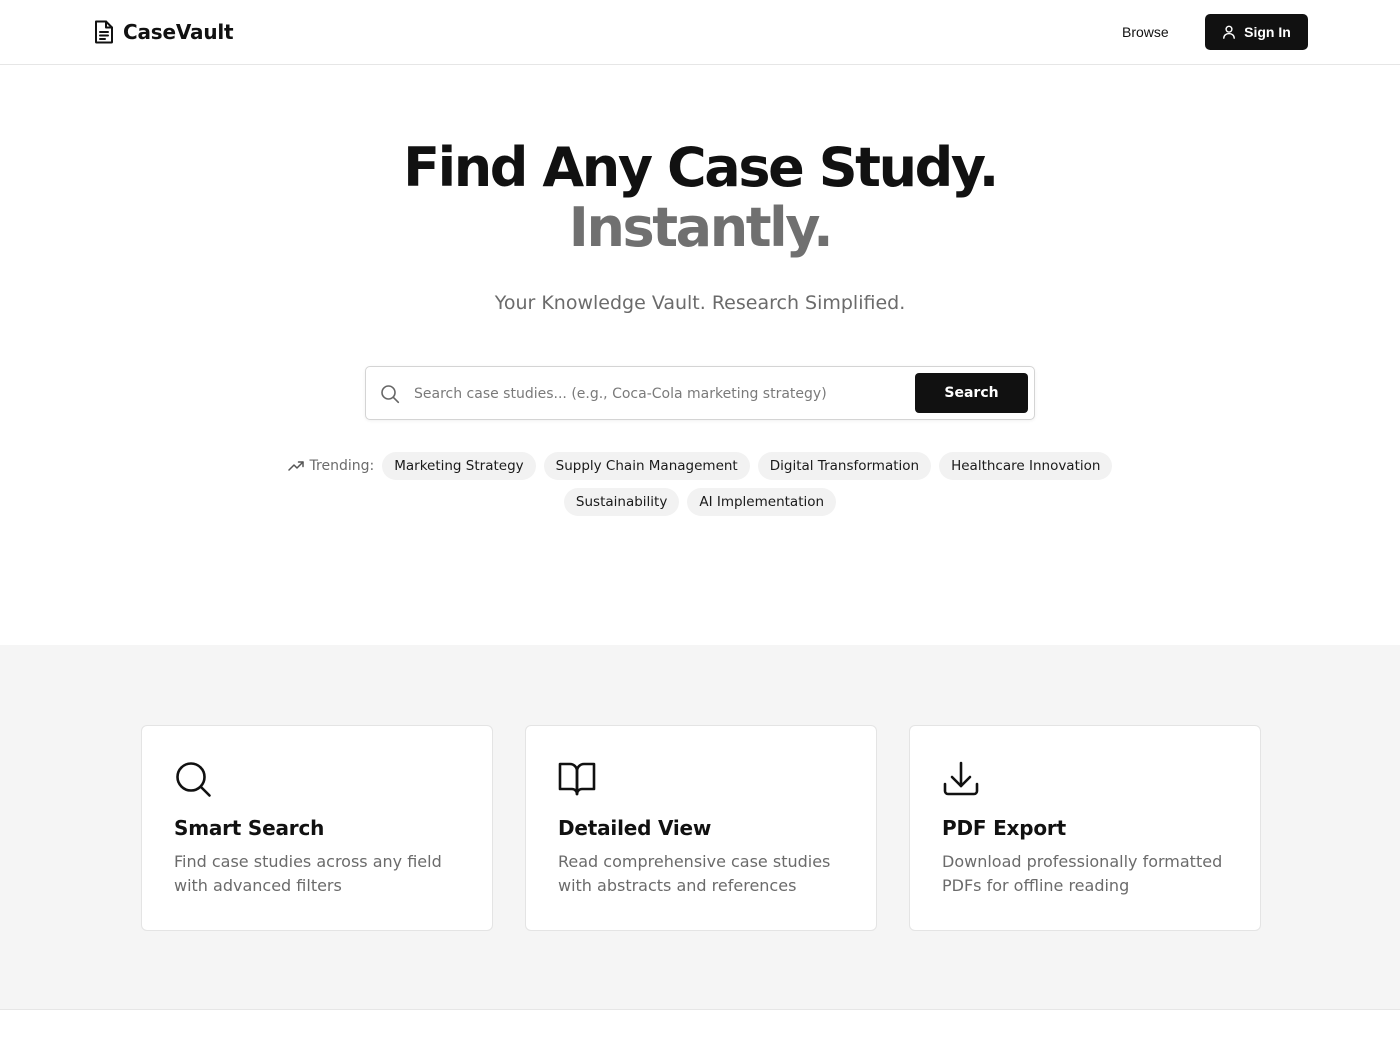 The image size is (1400, 1050). I want to click on hero-title-accent: Instantly., so click(701, 227).